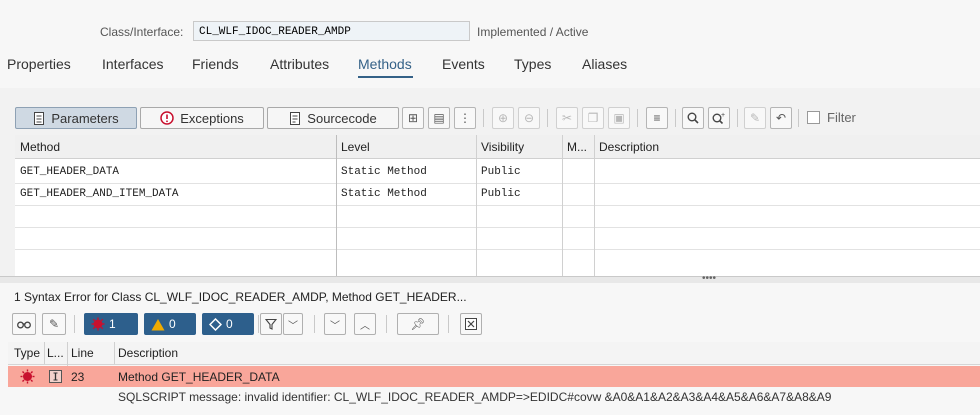 The width and height of the screenshot is (980, 415). I want to click on method-name-cell: GET_HEADER_AND_ITEM_DATA, so click(175, 194).